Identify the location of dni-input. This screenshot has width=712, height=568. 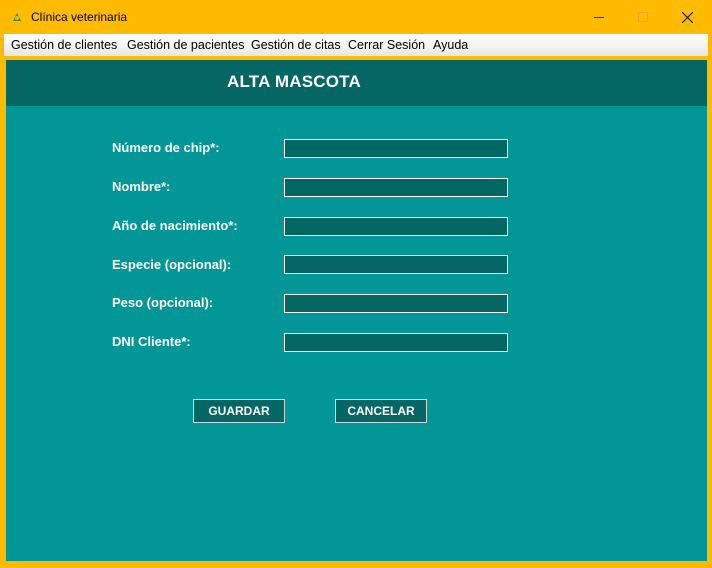
(396, 342).